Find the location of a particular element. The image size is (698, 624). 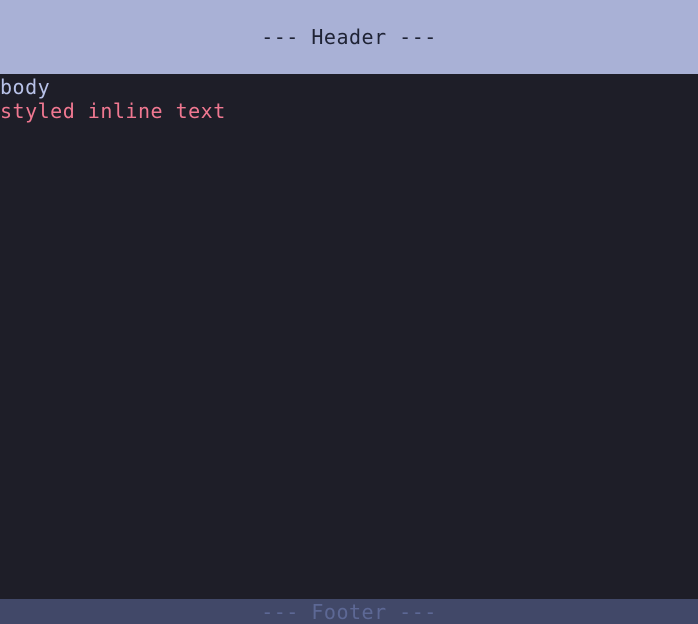

styled-inline-text: styled inline text is located at coordinates (113, 111).